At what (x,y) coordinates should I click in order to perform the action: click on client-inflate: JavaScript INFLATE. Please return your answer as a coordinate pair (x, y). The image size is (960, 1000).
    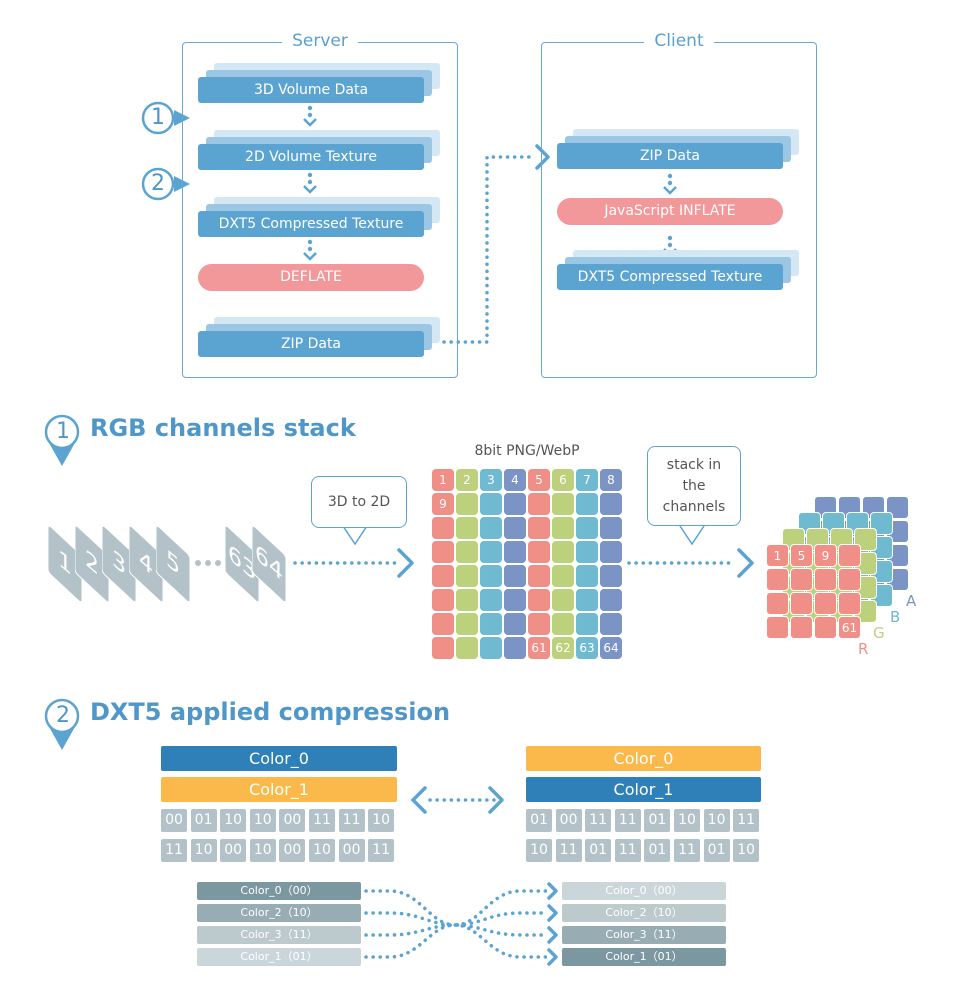
    Looking at the image, I should click on (670, 211).